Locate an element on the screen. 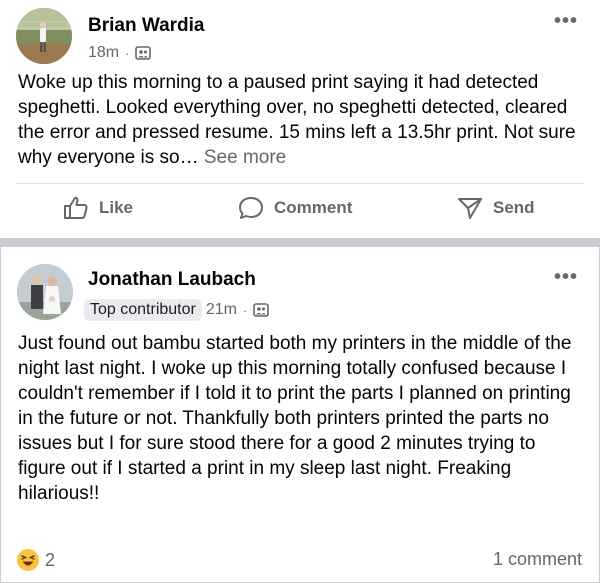 The width and height of the screenshot is (600, 583). post-time: 18m is located at coordinates (103, 53).